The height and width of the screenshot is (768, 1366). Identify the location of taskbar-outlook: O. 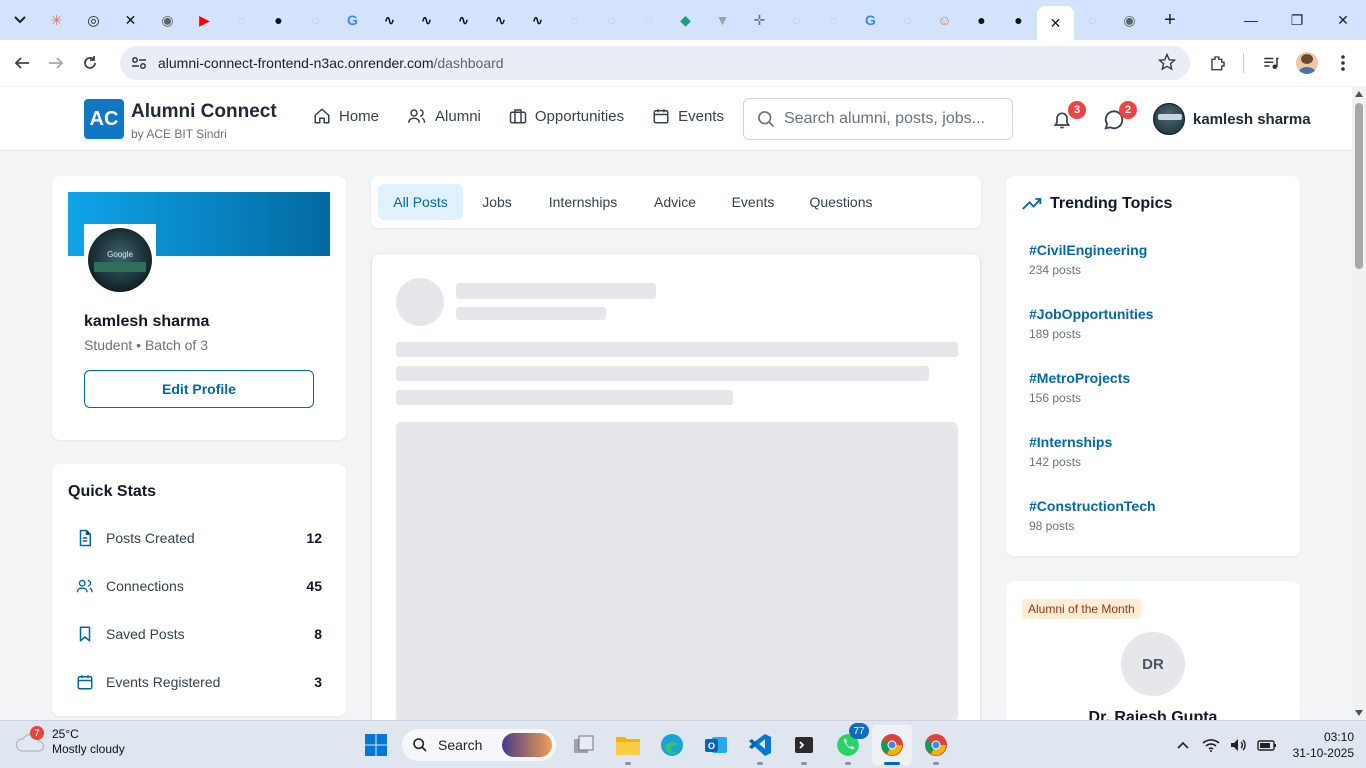
(716, 745).